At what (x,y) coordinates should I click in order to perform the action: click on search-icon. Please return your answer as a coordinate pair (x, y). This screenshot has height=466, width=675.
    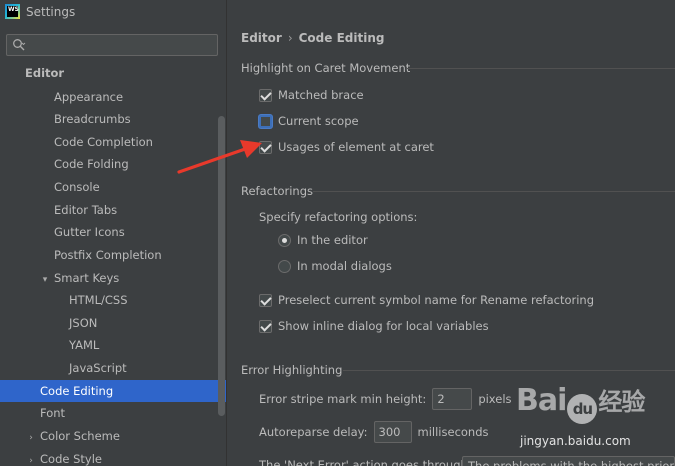
    Looking at the image, I should click on (19, 45).